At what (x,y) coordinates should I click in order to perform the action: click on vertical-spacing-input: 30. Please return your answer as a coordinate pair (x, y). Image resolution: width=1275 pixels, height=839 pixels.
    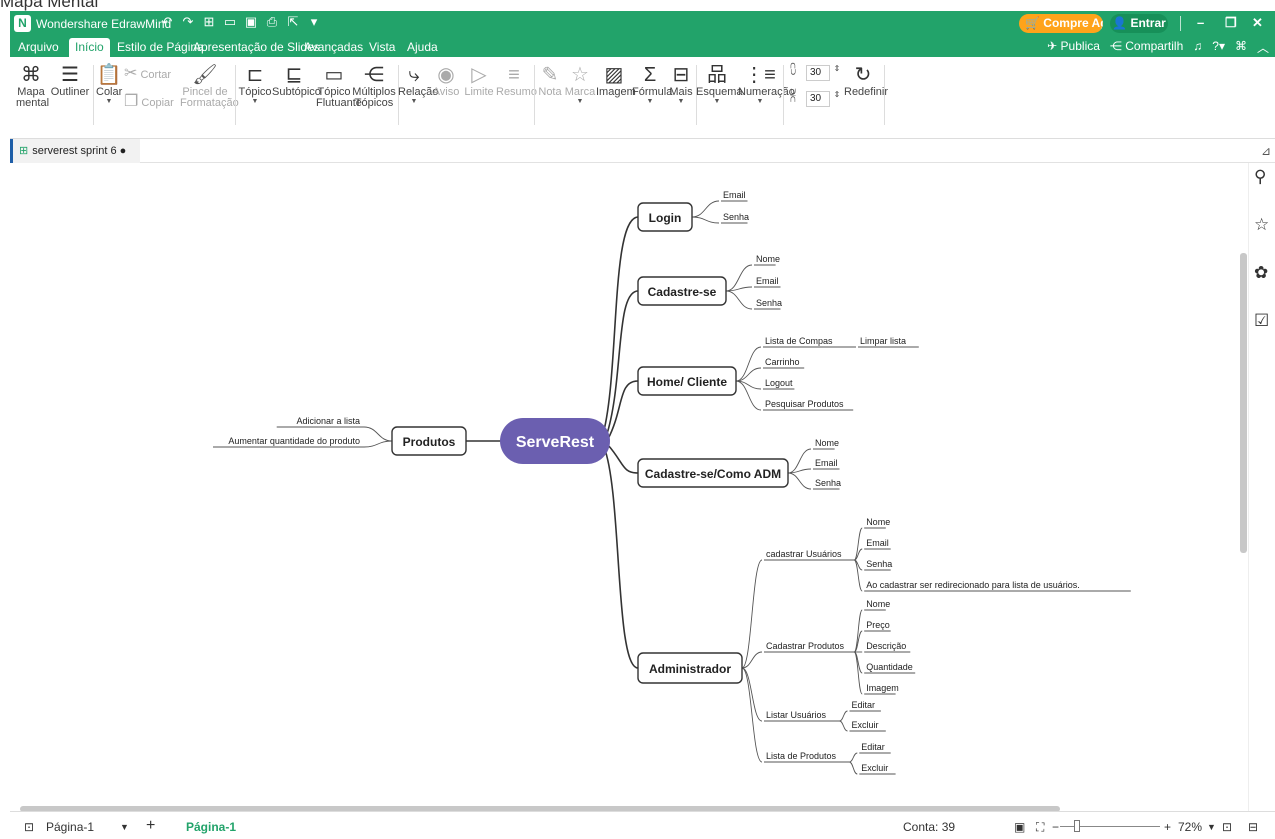
    Looking at the image, I should click on (818, 99).